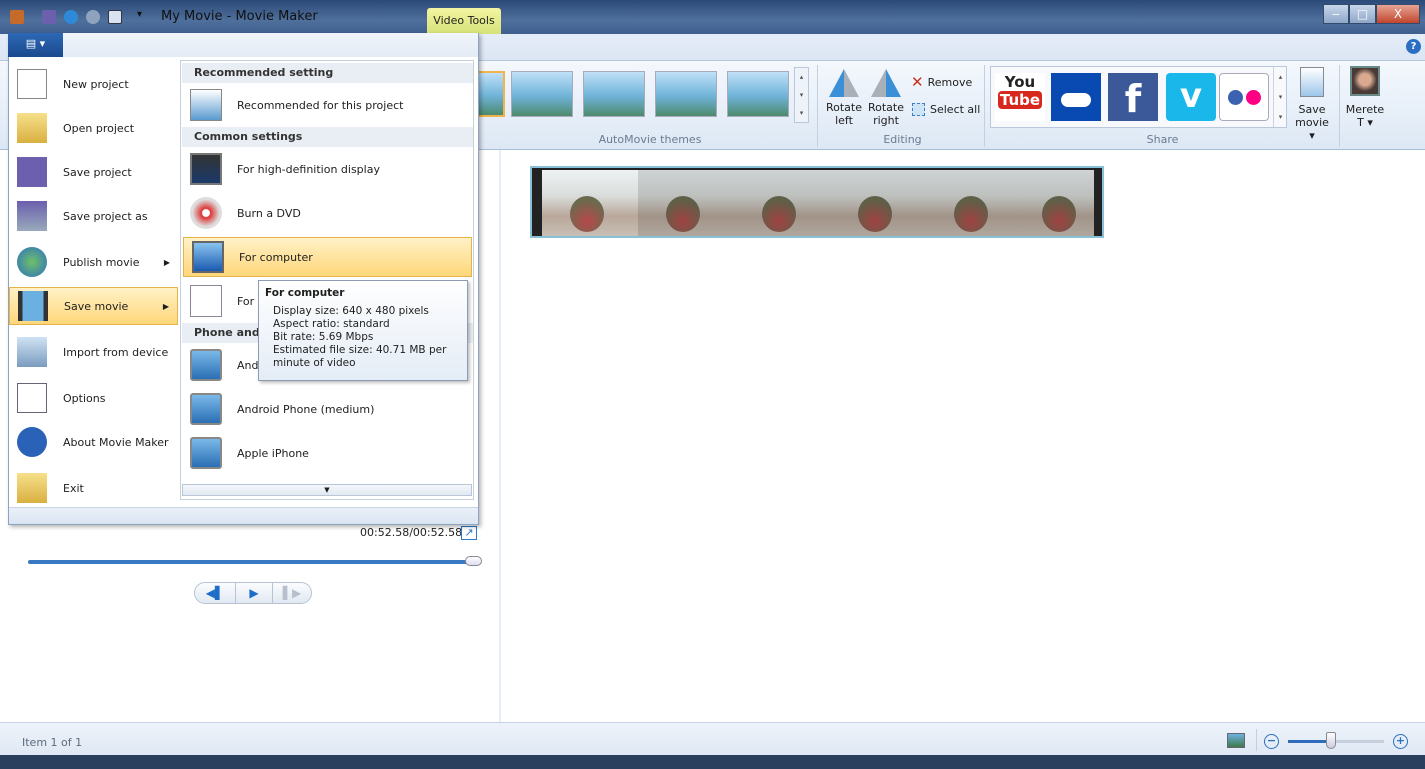  I want to click on select-all-button: Select all, so click(946, 109).